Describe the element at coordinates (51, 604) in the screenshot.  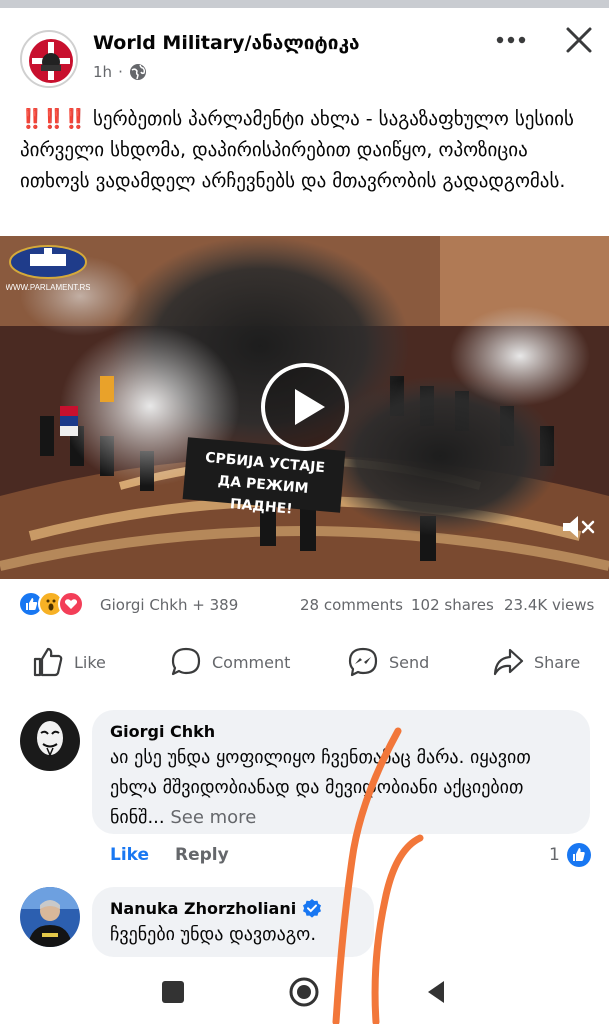
I see `reaction-summary` at that location.